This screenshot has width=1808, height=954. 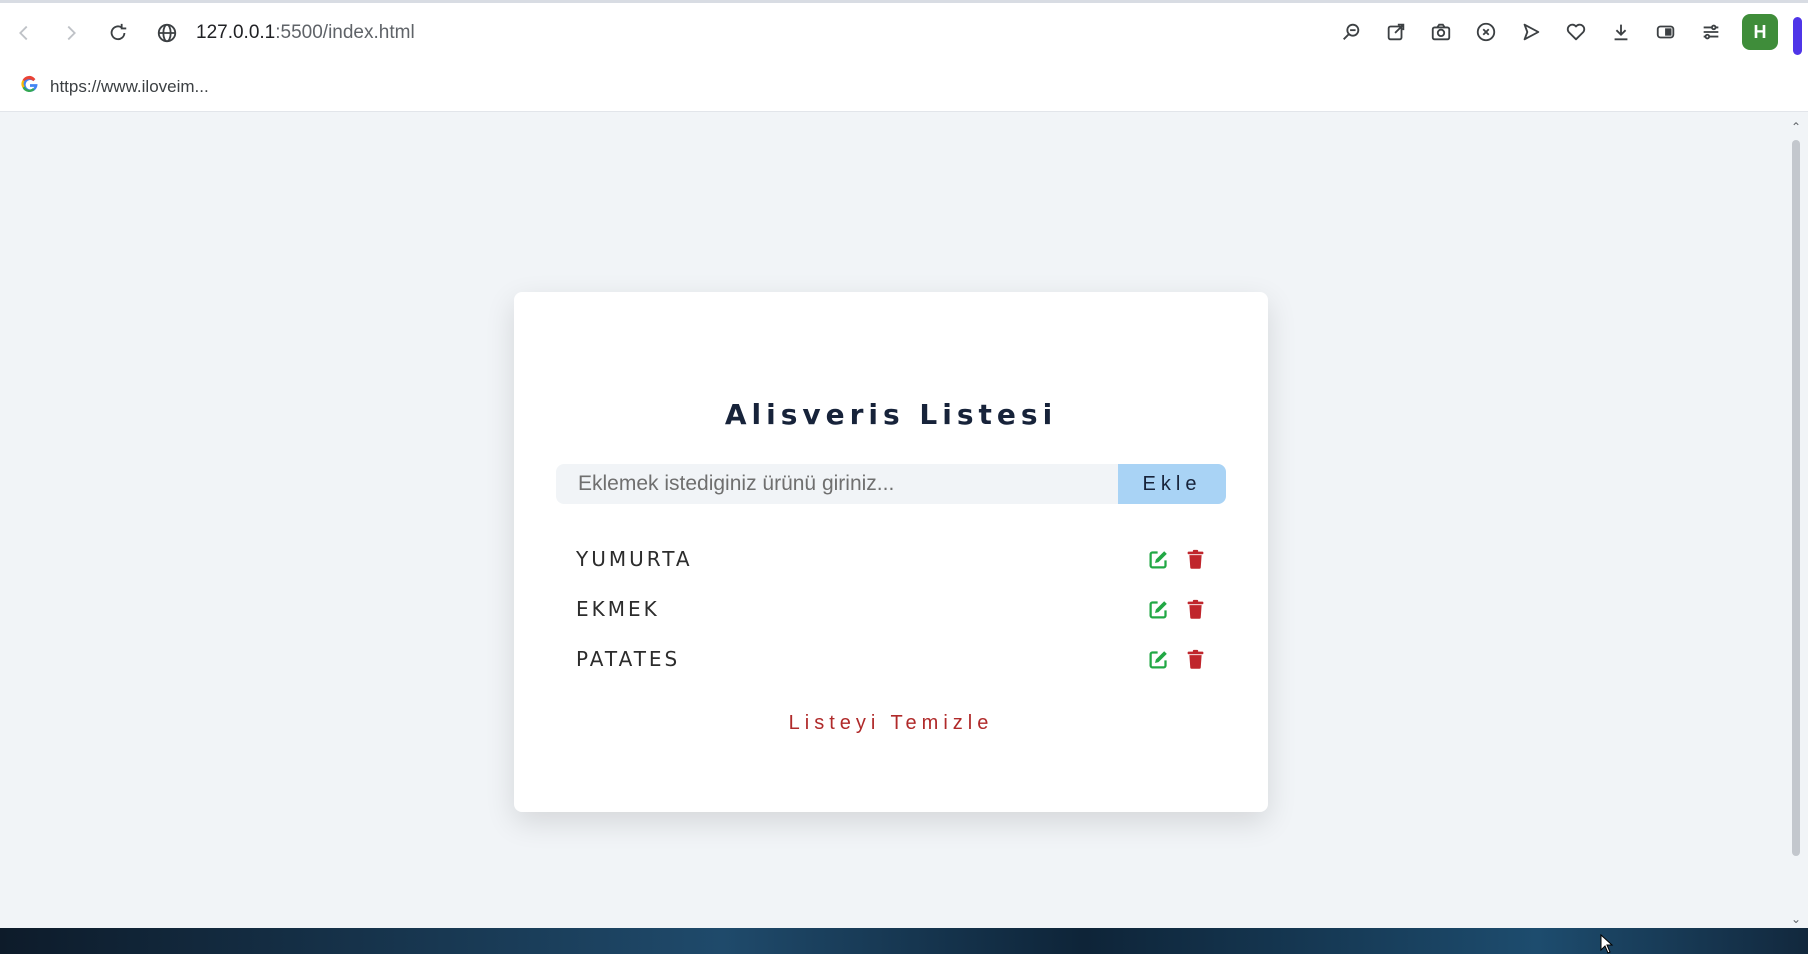 What do you see at coordinates (634, 559) in the screenshot?
I see `item-name: YUMURTA` at bounding box center [634, 559].